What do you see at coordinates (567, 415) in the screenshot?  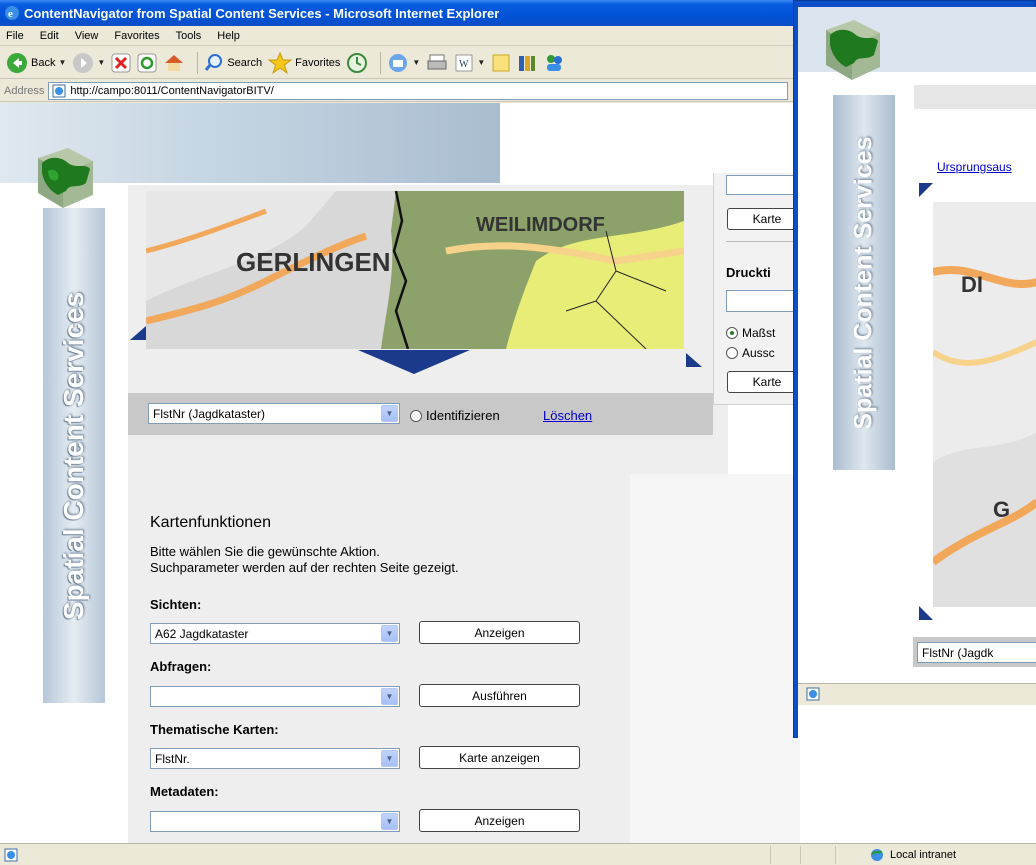 I see `clear-link: Löschen` at bounding box center [567, 415].